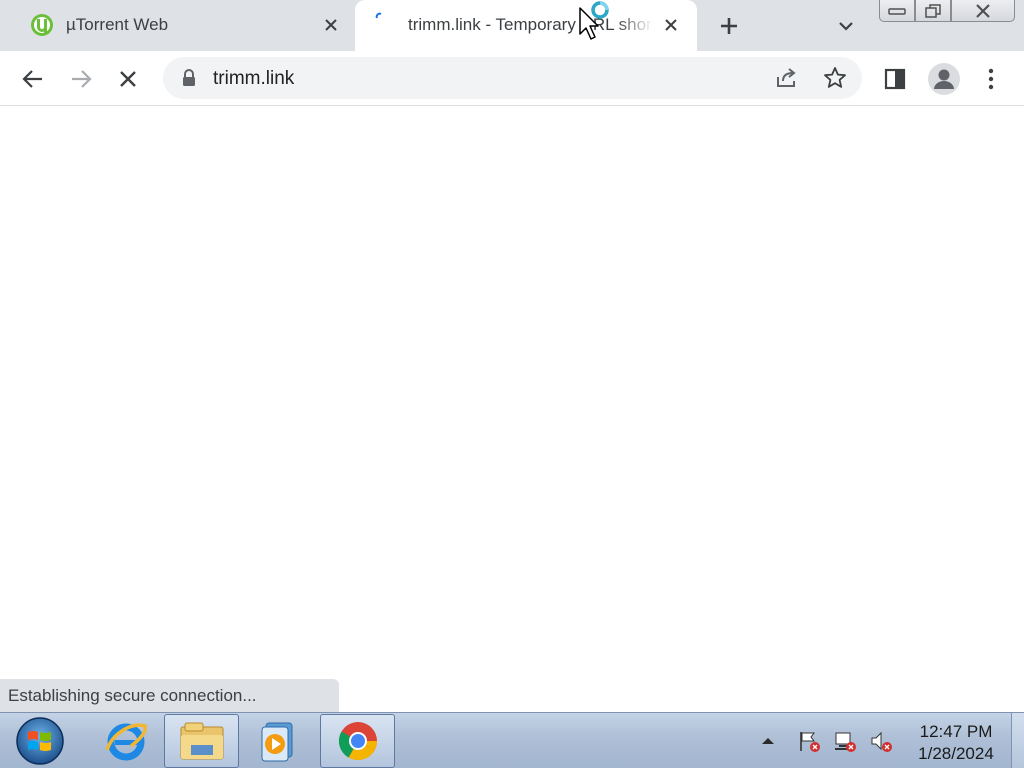  I want to click on restore-icon, so click(933, 10).